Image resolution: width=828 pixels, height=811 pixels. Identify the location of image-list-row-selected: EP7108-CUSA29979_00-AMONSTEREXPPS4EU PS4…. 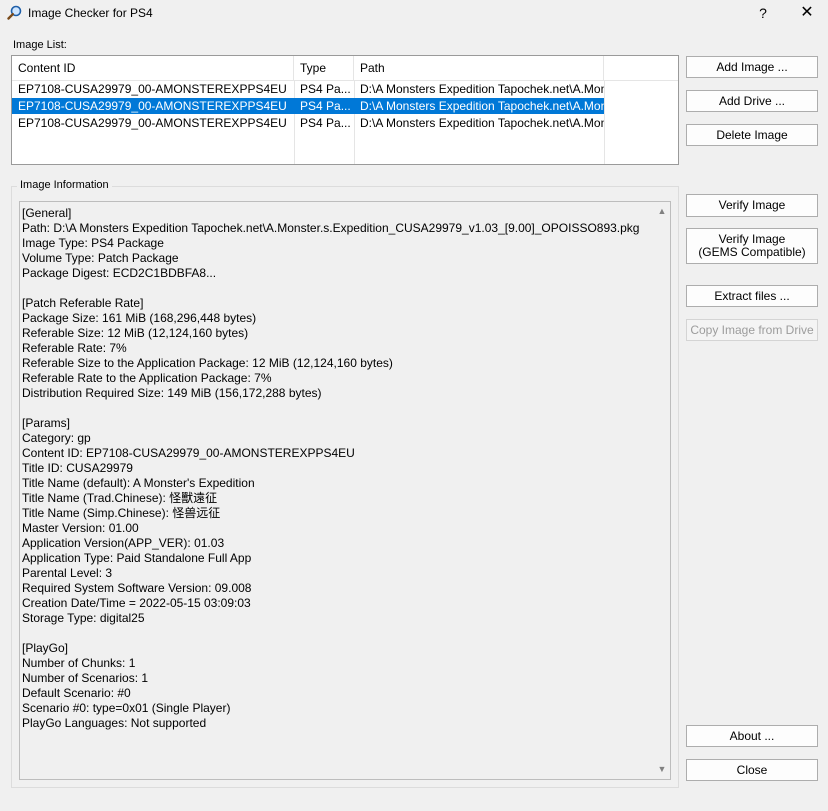
(308, 106).